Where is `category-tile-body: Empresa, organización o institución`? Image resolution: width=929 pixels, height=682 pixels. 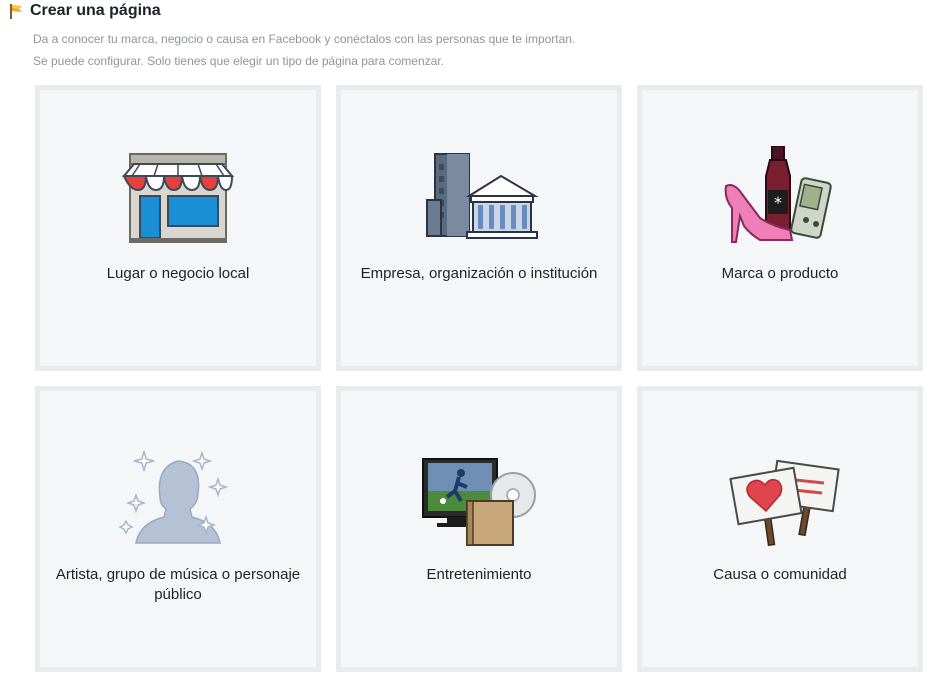 category-tile-body: Empresa, organización o institución is located at coordinates (479, 228).